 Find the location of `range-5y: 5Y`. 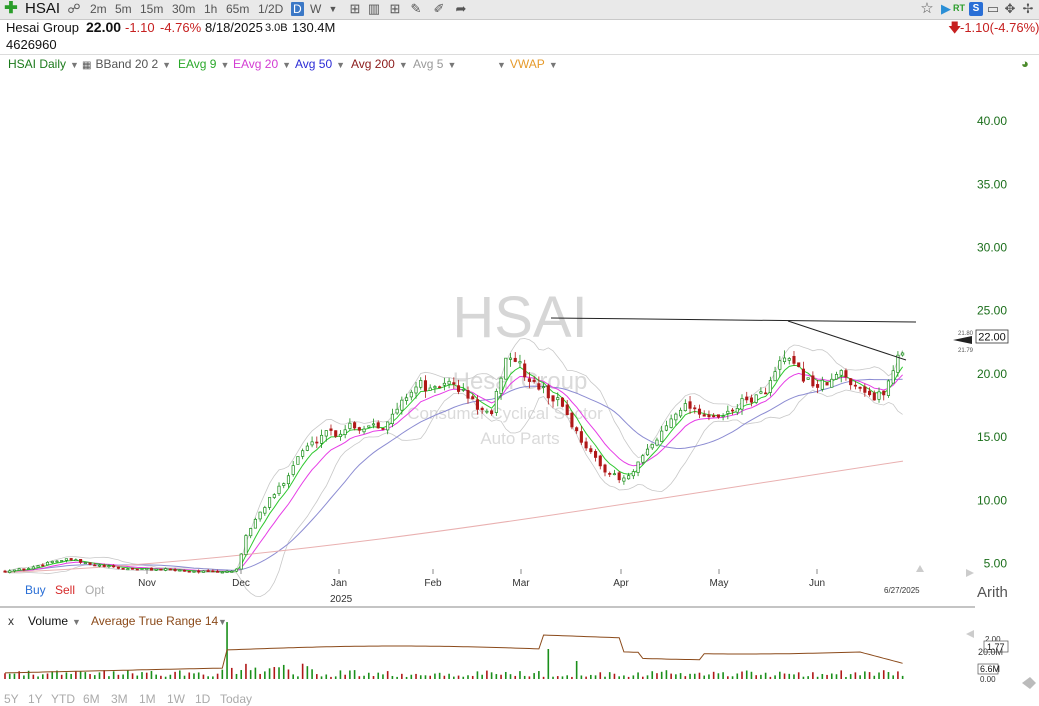

range-5y: 5Y is located at coordinates (11, 699).